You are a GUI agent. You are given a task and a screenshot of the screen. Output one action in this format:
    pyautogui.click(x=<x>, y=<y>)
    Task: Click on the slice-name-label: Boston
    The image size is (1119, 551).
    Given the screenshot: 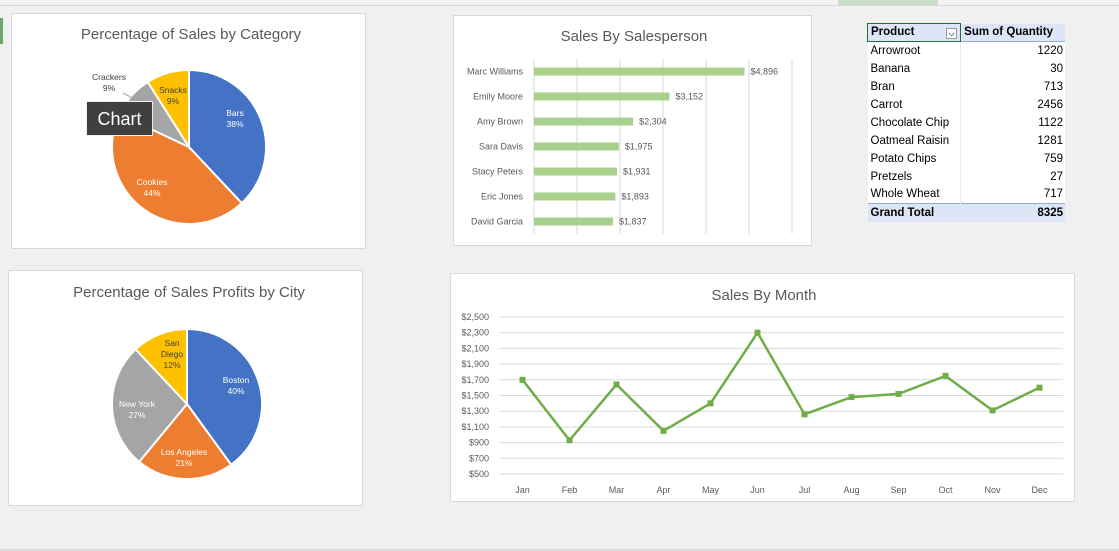 What is the action you would take?
    pyautogui.click(x=236, y=380)
    